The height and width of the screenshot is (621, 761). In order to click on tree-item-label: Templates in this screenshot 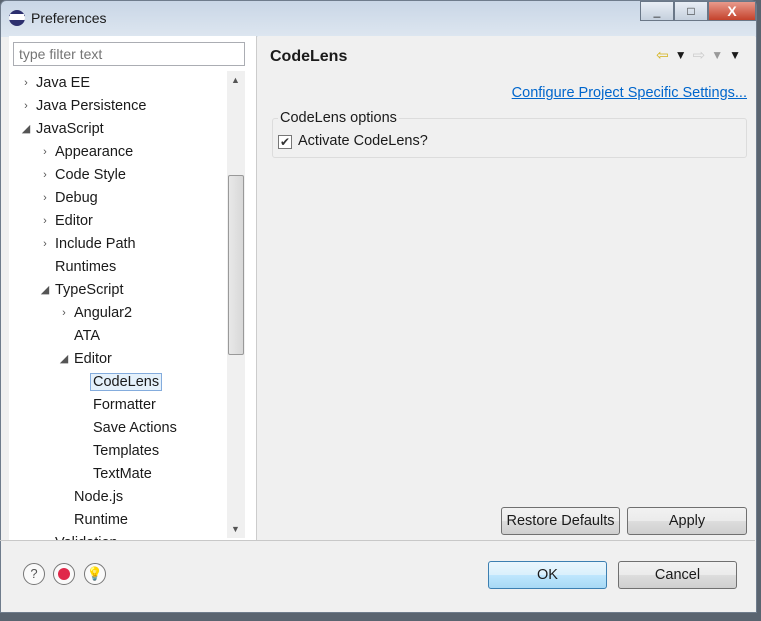, I will do `click(126, 451)`.